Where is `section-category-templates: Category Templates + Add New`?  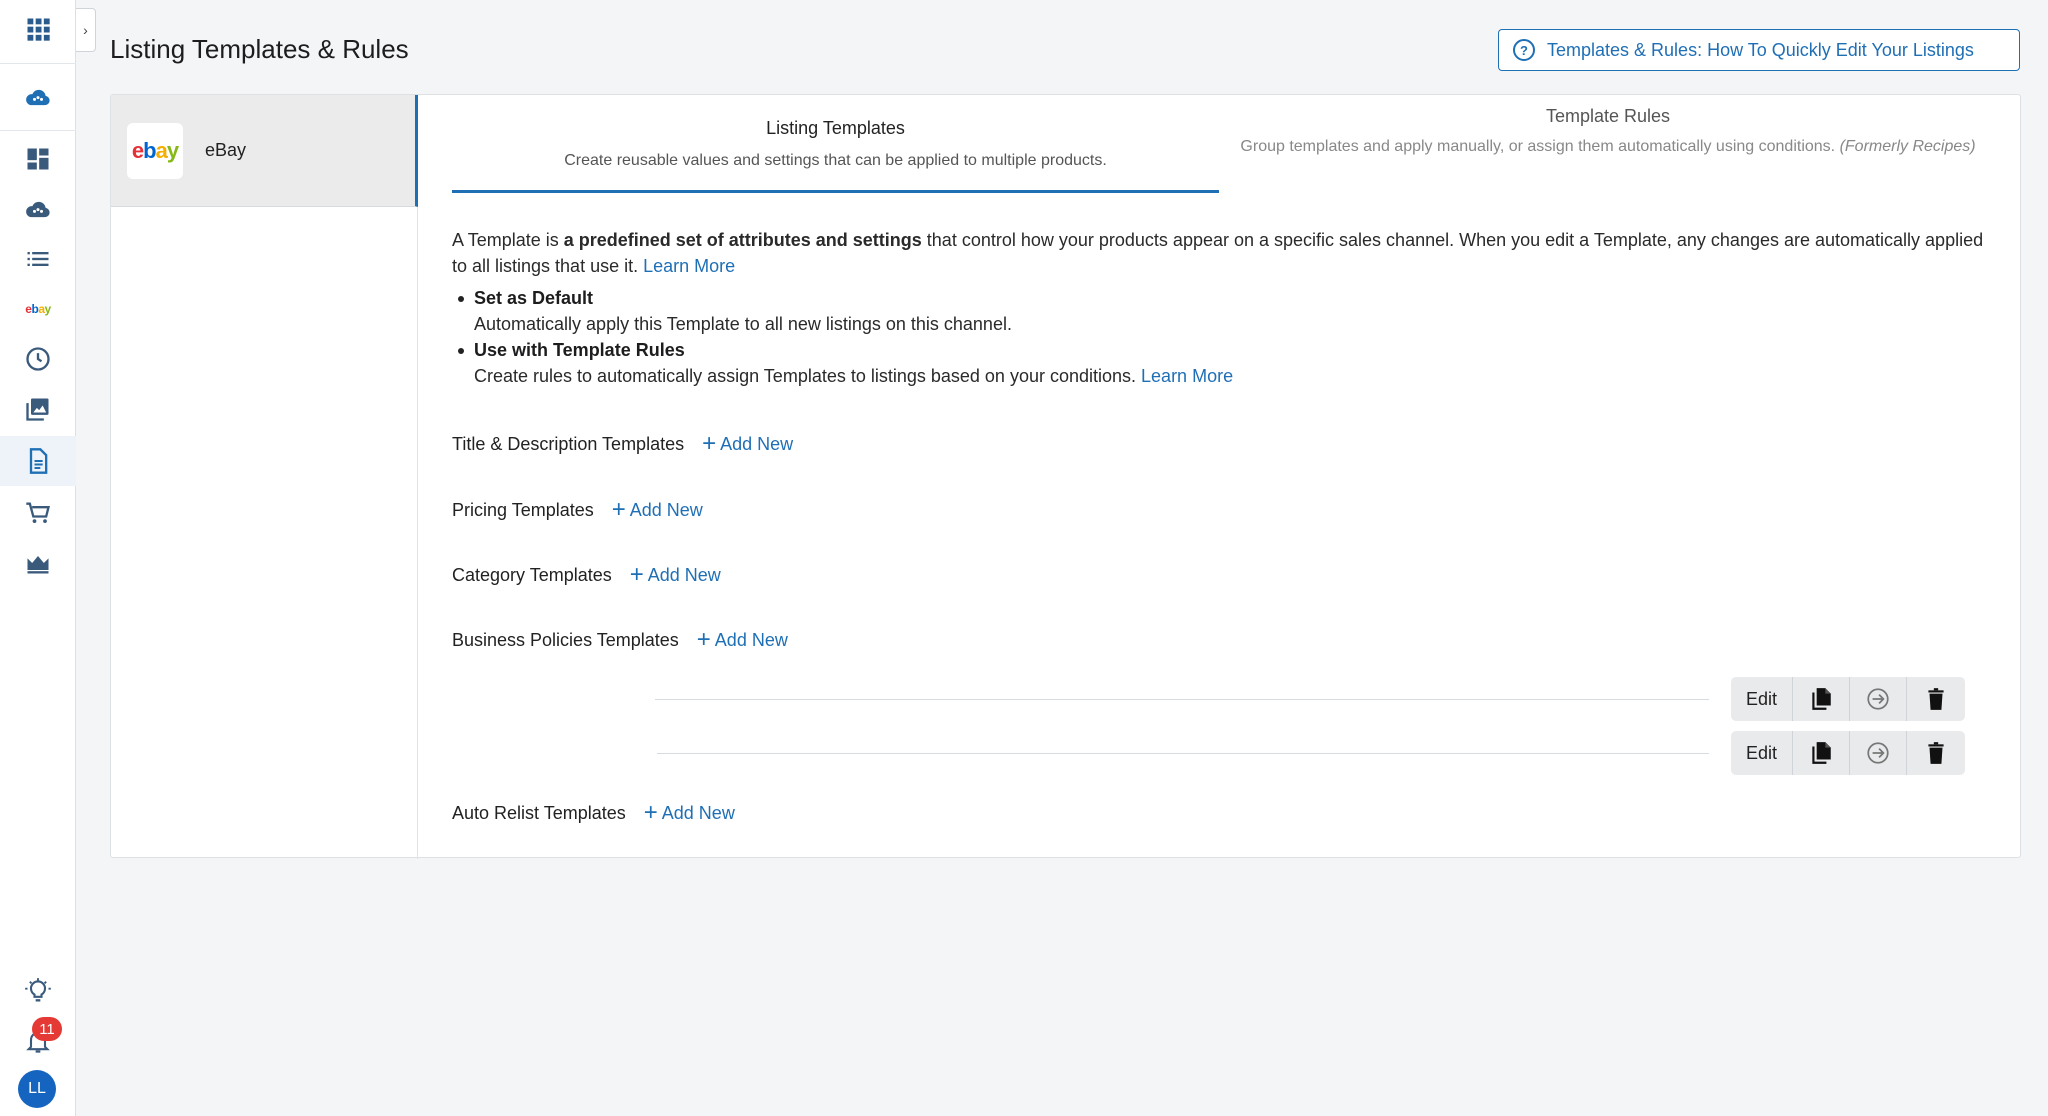 section-category-templates: Category Templates + Add New is located at coordinates (586, 575).